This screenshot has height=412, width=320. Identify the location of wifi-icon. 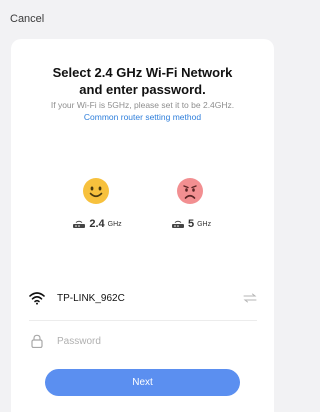
(37, 298).